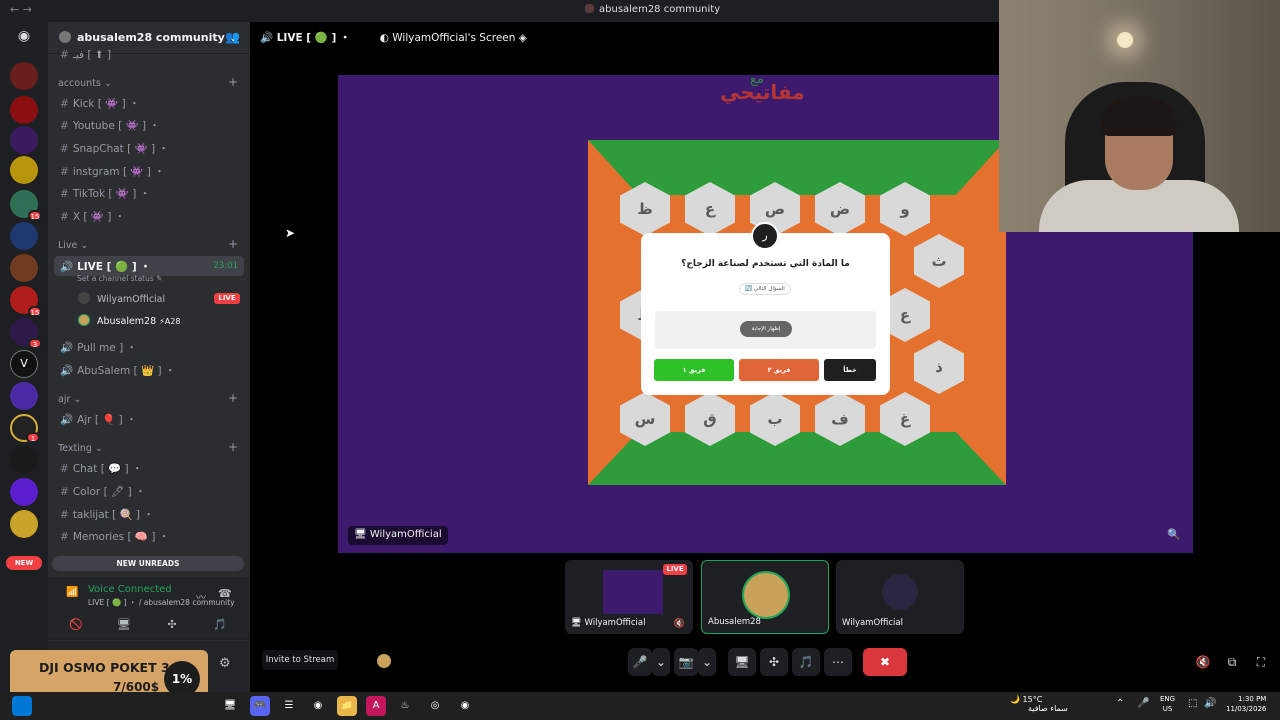  I want to click on server-icon-10: V, so click(24, 364).